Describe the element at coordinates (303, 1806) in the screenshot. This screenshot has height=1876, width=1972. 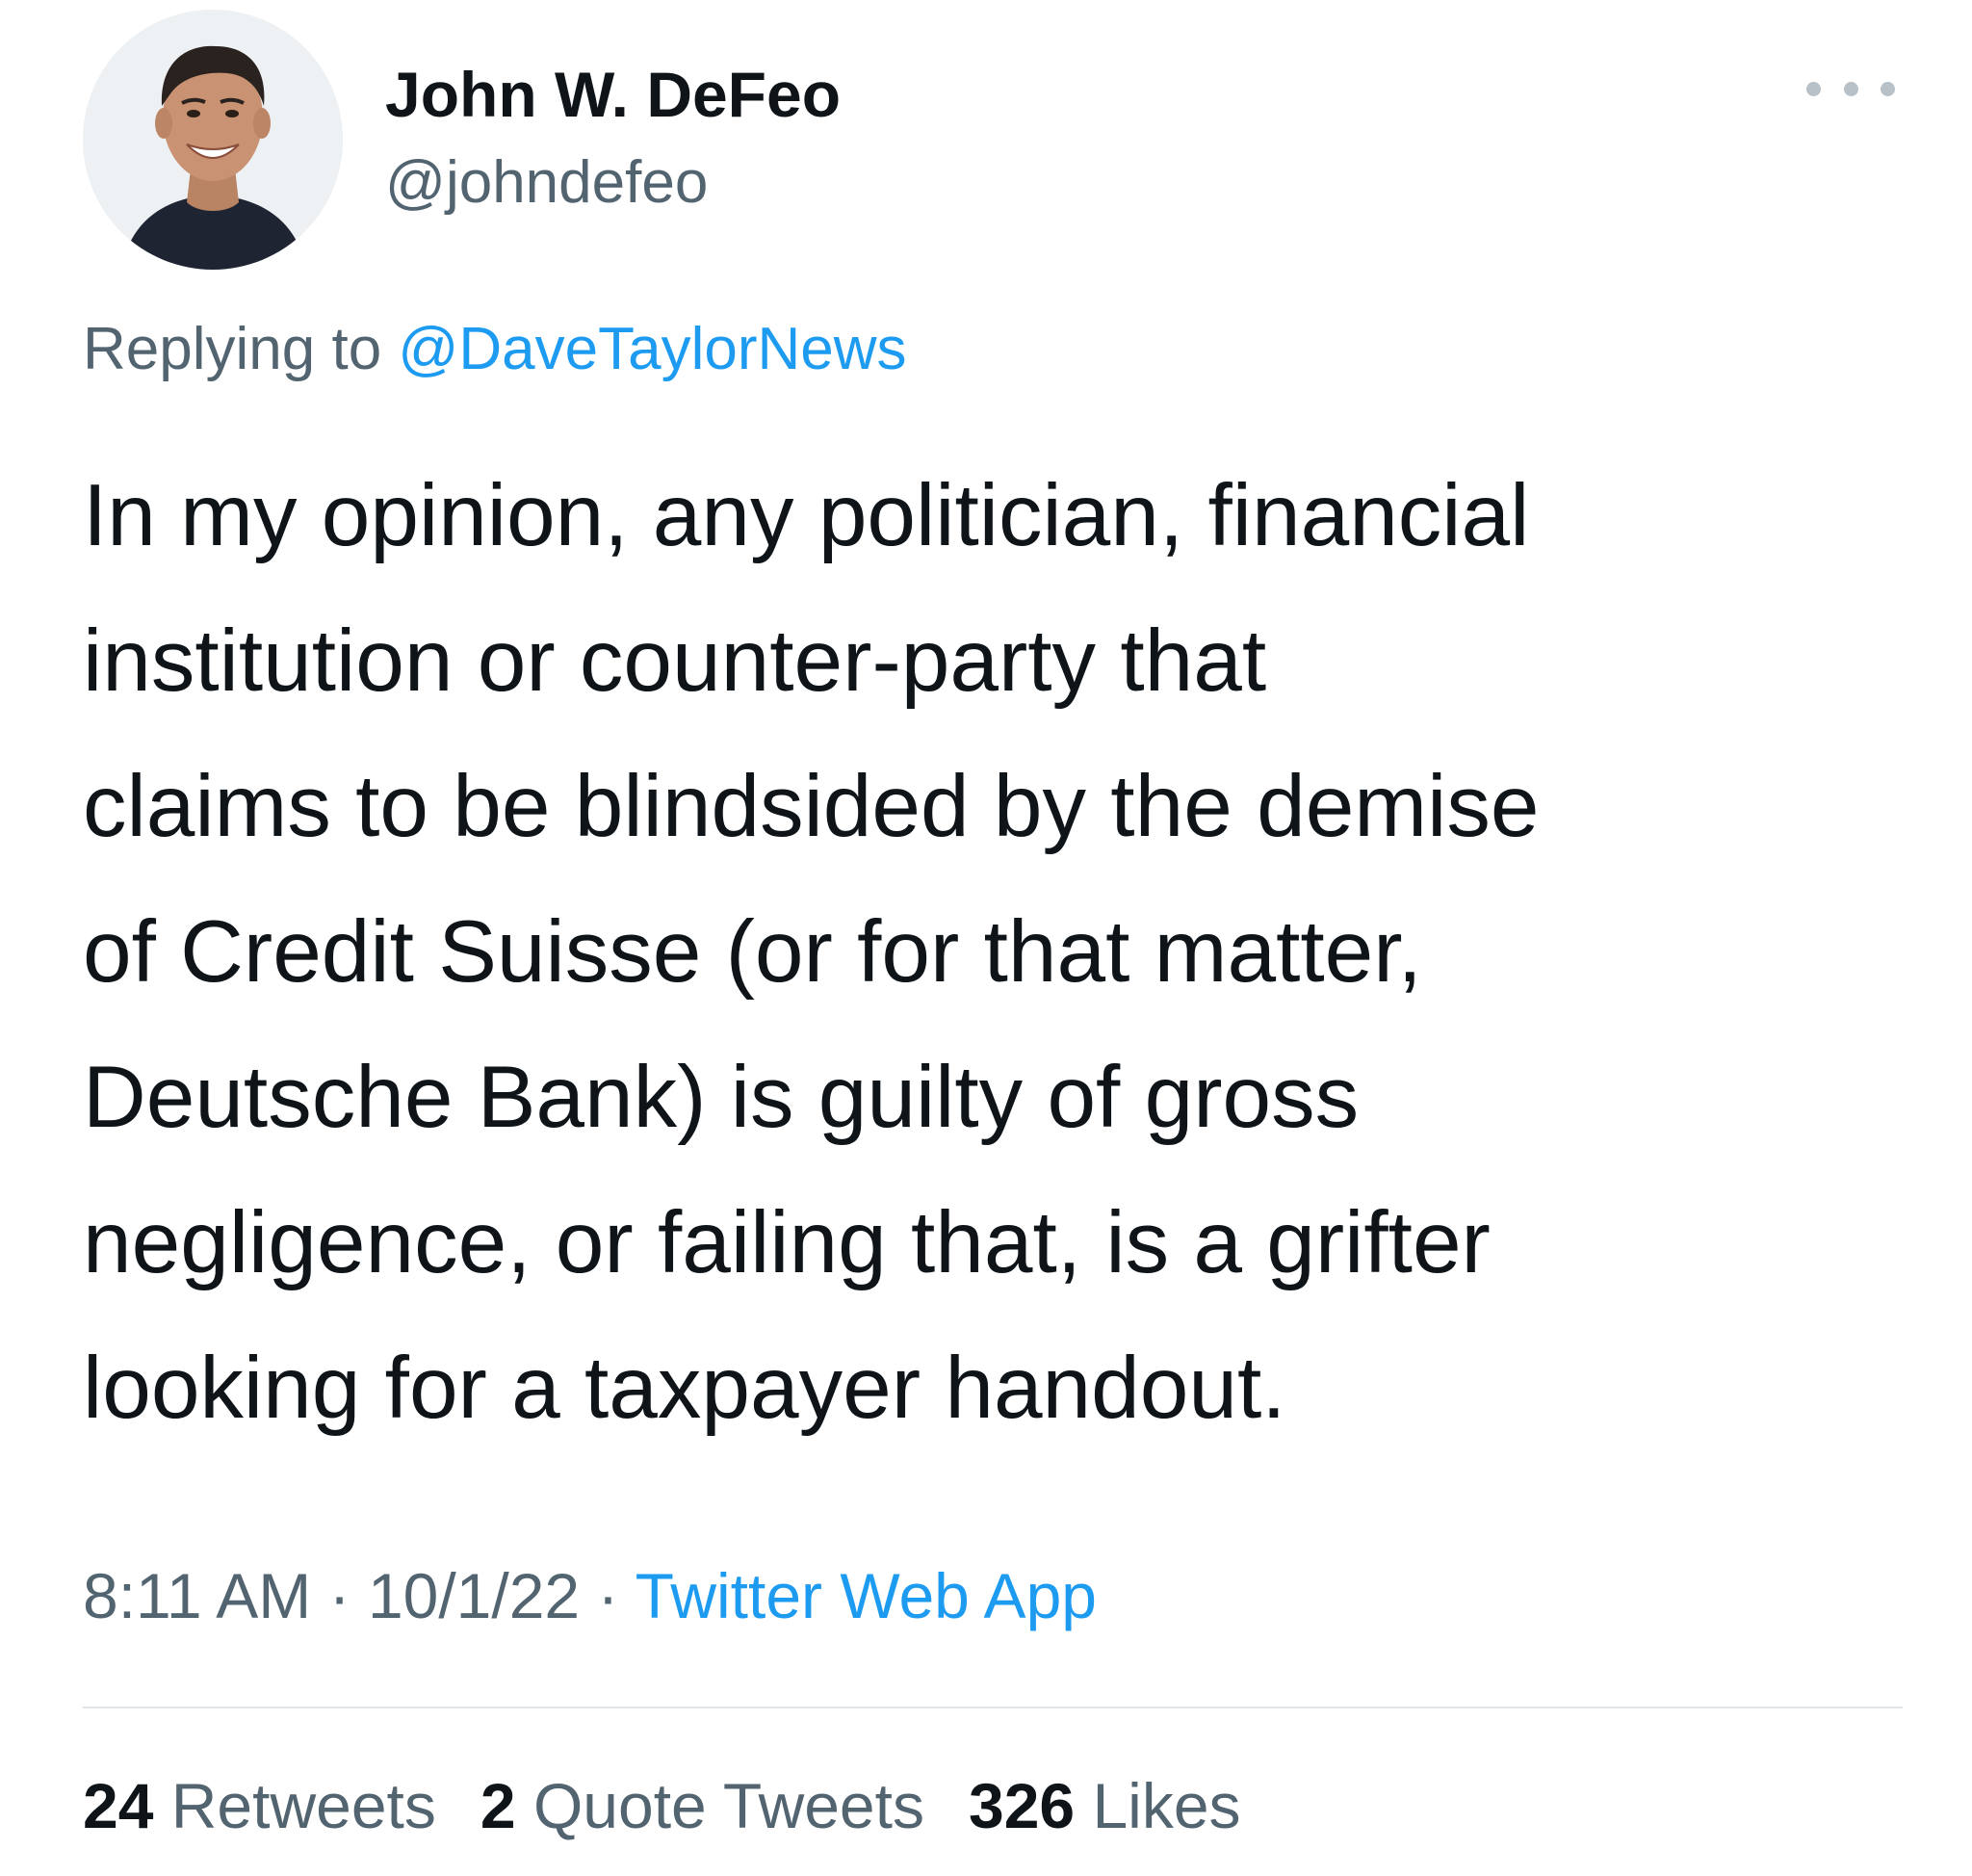
I see `retweets-label: Retweets` at that location.